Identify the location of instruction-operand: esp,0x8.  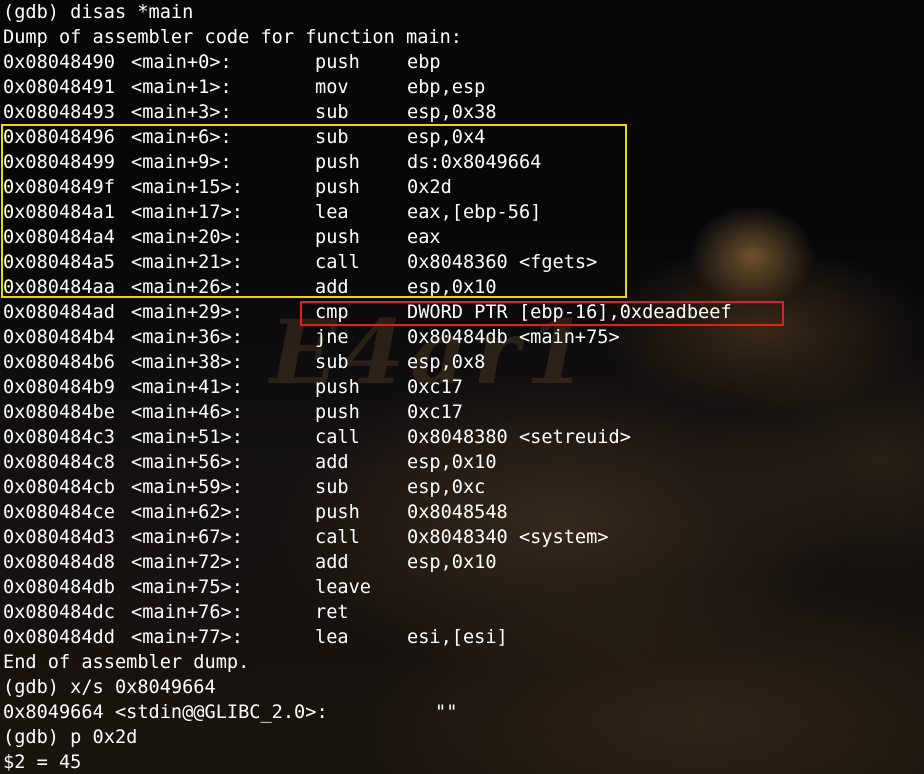
(446, 362).